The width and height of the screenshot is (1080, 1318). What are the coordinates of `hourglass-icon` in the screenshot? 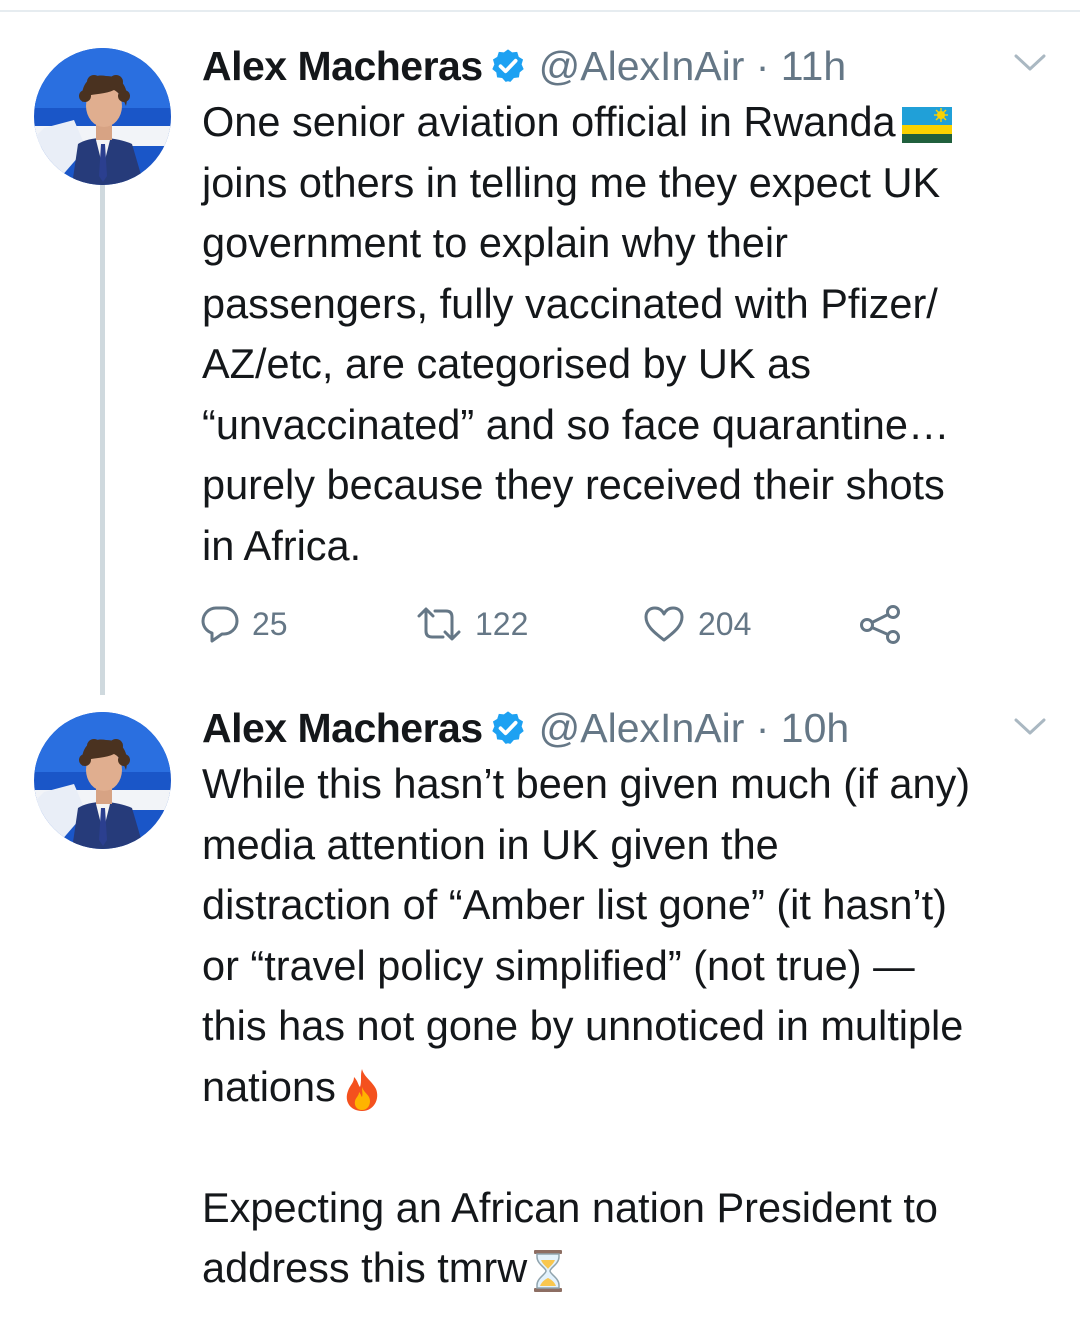 It's located at (548, 1271).